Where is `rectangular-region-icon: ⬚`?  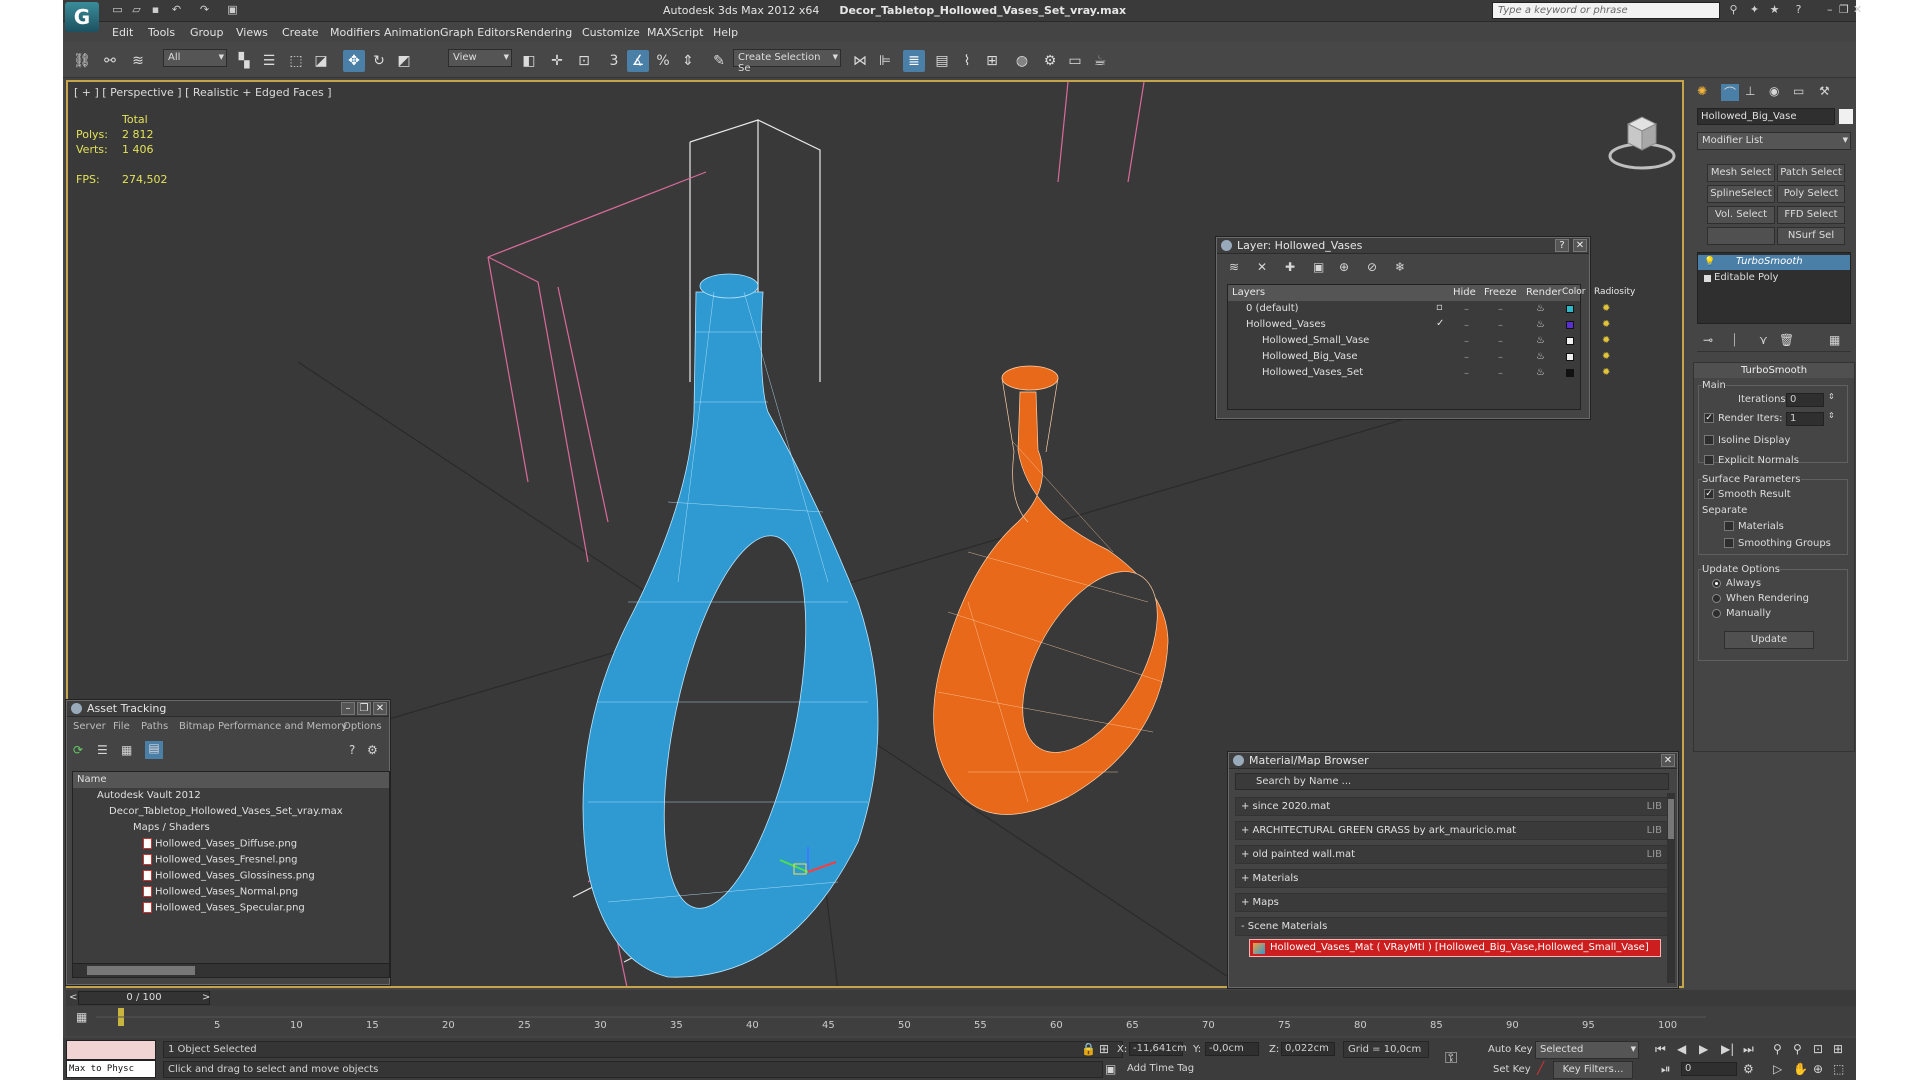 rectangular-region-icon: ⬚ is located at coordinates (296, 61).